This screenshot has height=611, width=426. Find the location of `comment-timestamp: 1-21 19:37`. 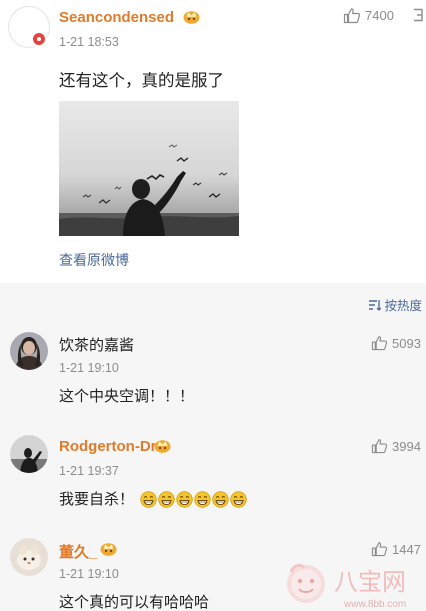

comment-timestamp: 1-21 19:37 is located at coordinates (89, 471).